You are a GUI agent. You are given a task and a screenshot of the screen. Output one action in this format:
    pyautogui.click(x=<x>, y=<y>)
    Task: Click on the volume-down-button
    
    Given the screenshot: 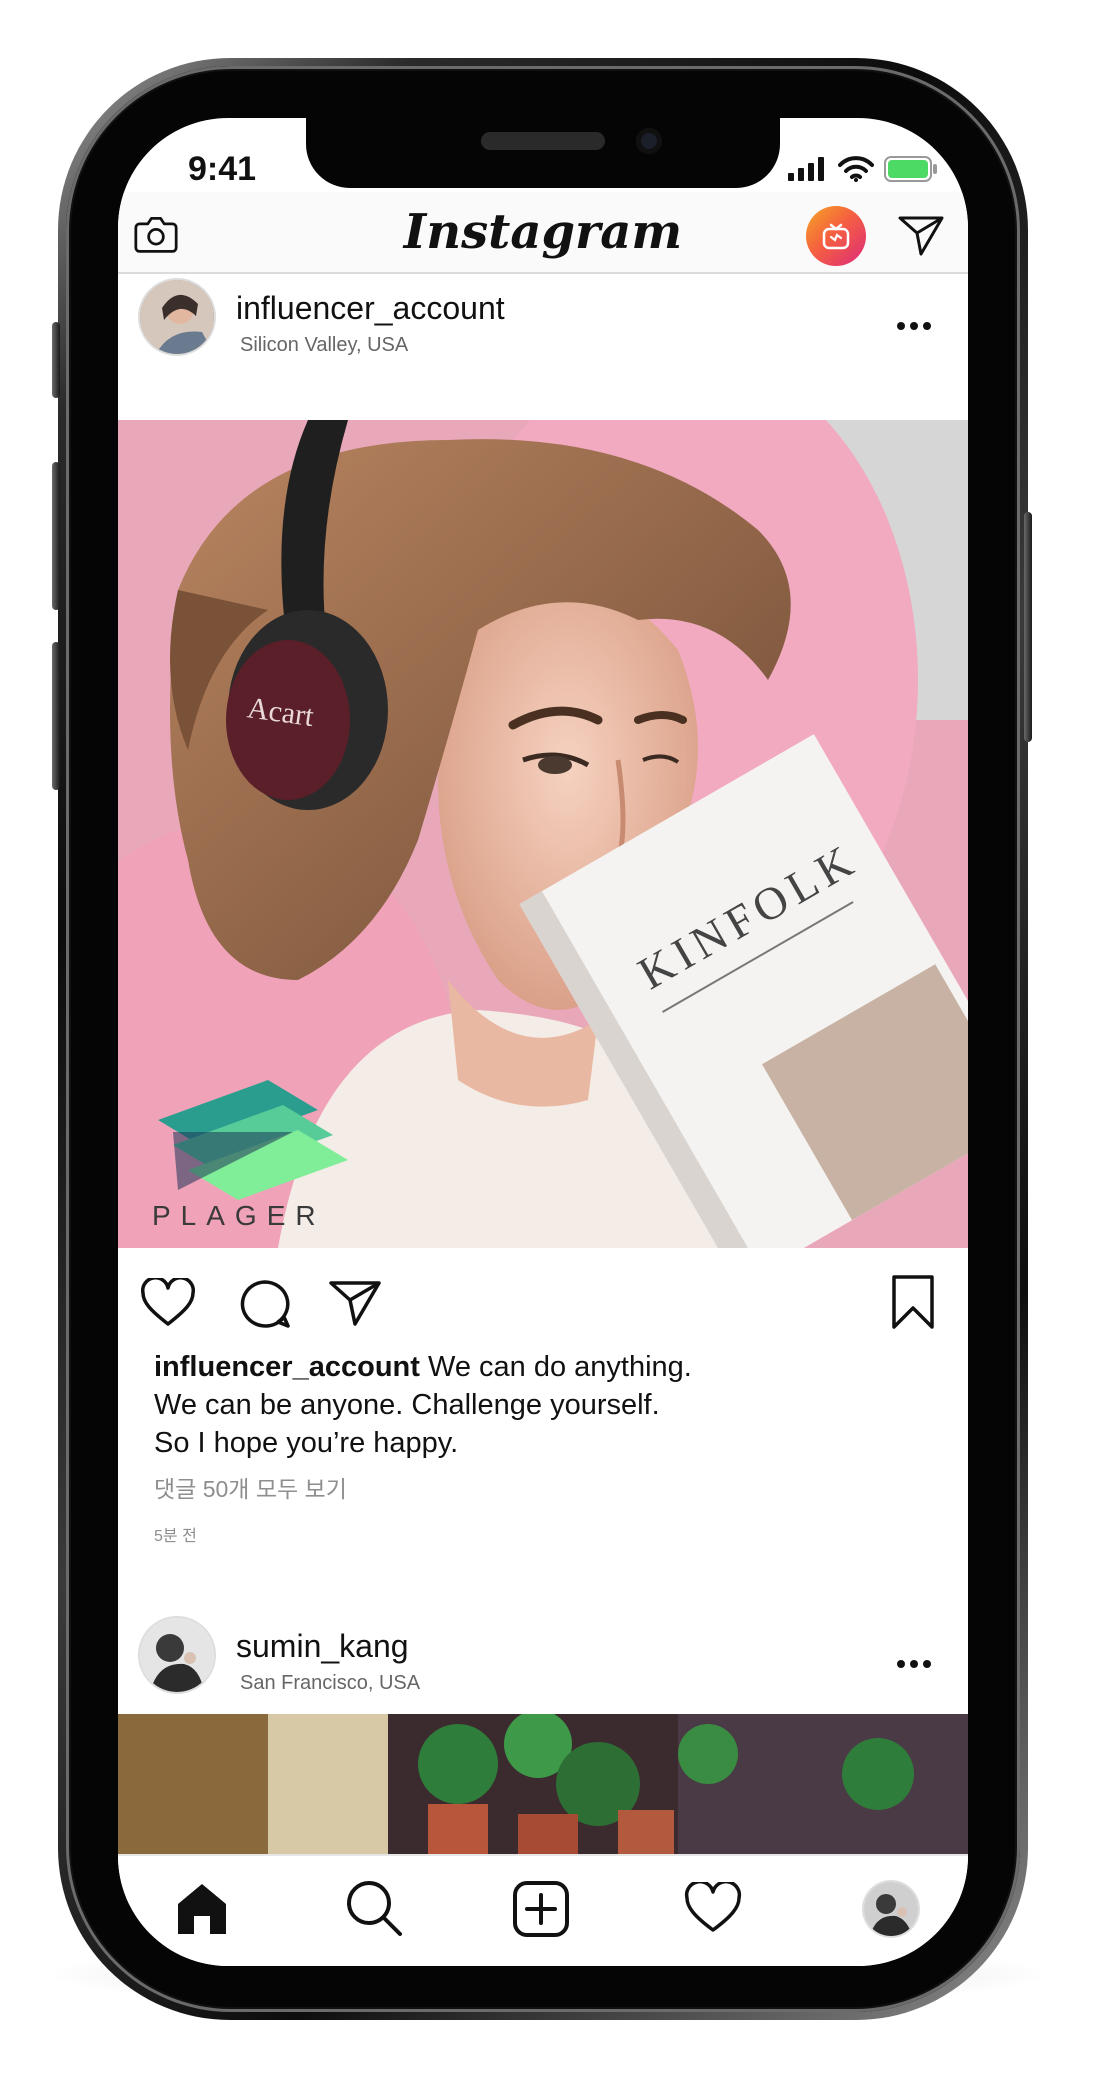 What is the action you would take?
    pyautogui.click(x=56, y=716)
    